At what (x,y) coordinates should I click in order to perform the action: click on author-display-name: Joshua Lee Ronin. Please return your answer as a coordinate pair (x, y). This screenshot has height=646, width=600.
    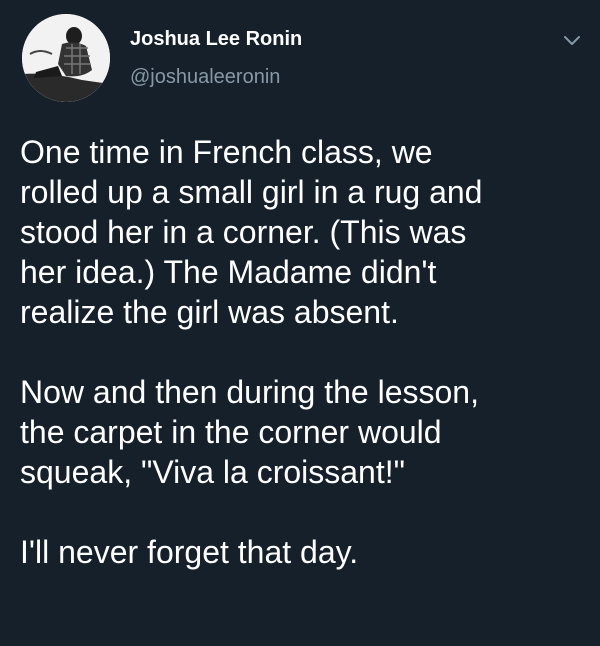
    Looking at the image, I should click on (216, 39).